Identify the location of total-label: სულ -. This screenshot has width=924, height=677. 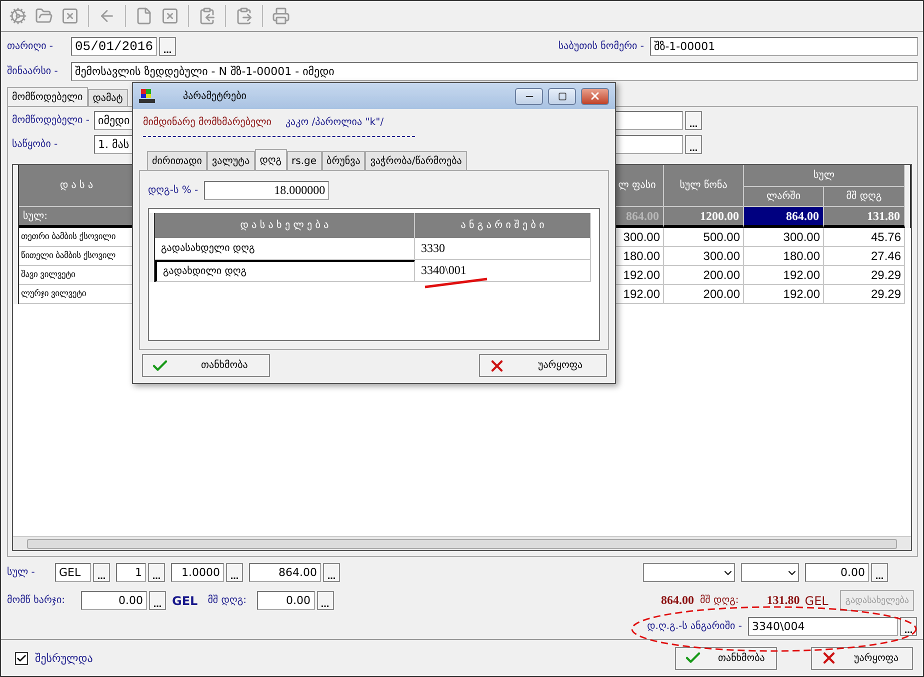
(21, 572).